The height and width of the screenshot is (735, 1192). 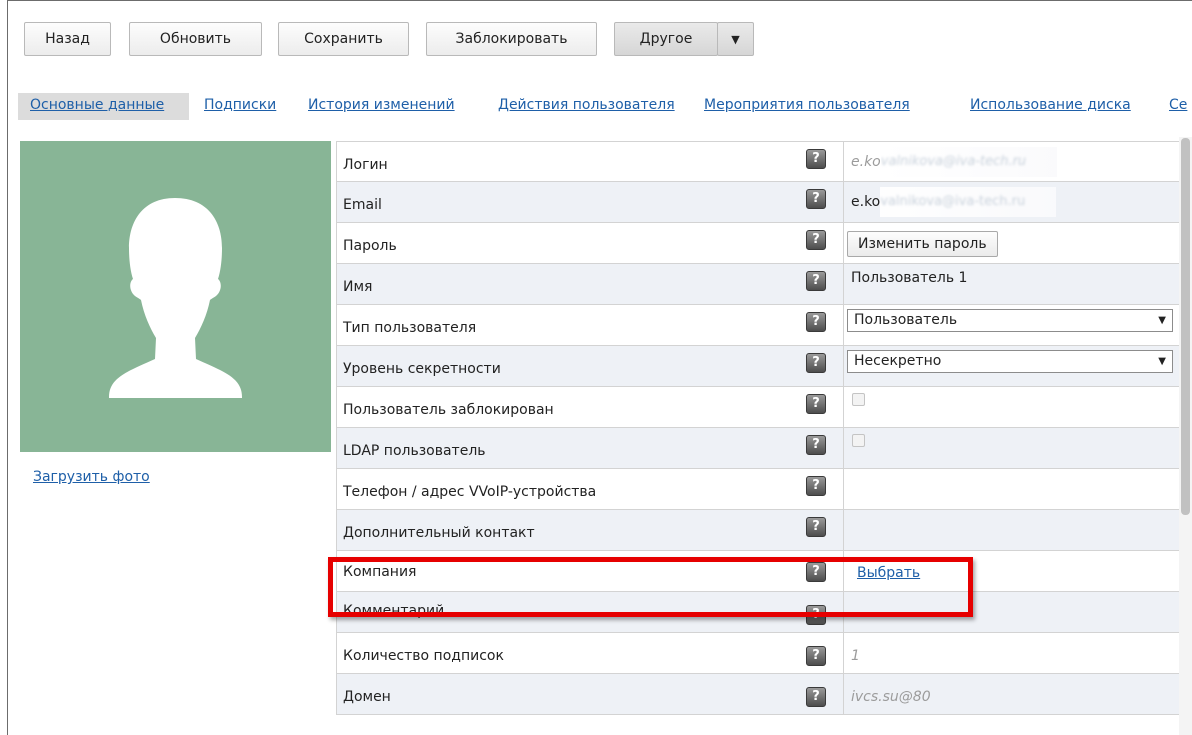 What do you see at coordinates (439, 533) in the screenshot?
I see `extra-contact-label: Дополнительный контакт` at bounding box center [439, 533].